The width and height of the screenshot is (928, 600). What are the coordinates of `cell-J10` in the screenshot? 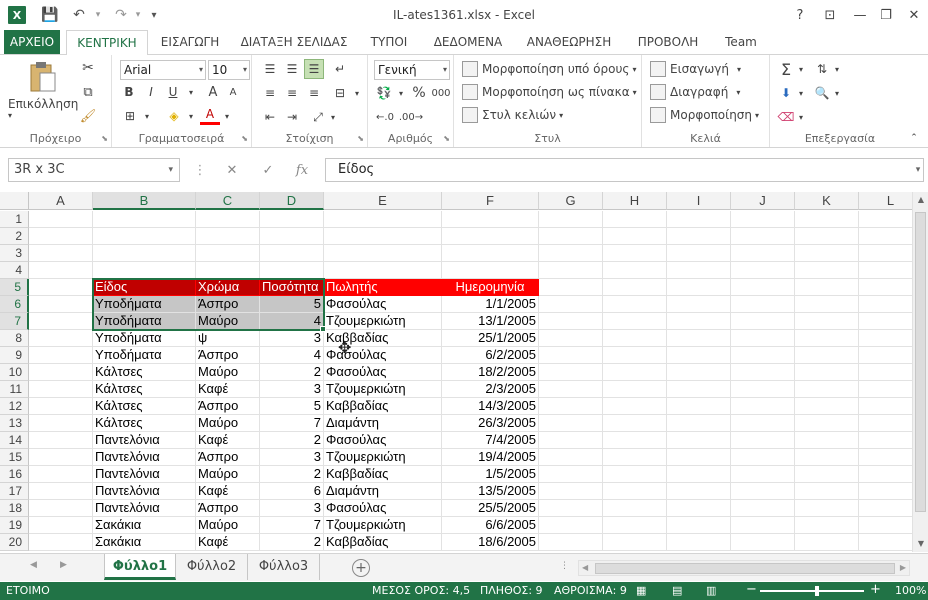 It's located at (763, 372).